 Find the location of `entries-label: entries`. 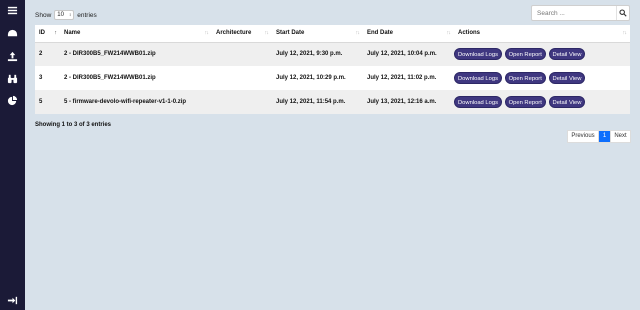

entries-label: entries is located at coordinates (87, 15).